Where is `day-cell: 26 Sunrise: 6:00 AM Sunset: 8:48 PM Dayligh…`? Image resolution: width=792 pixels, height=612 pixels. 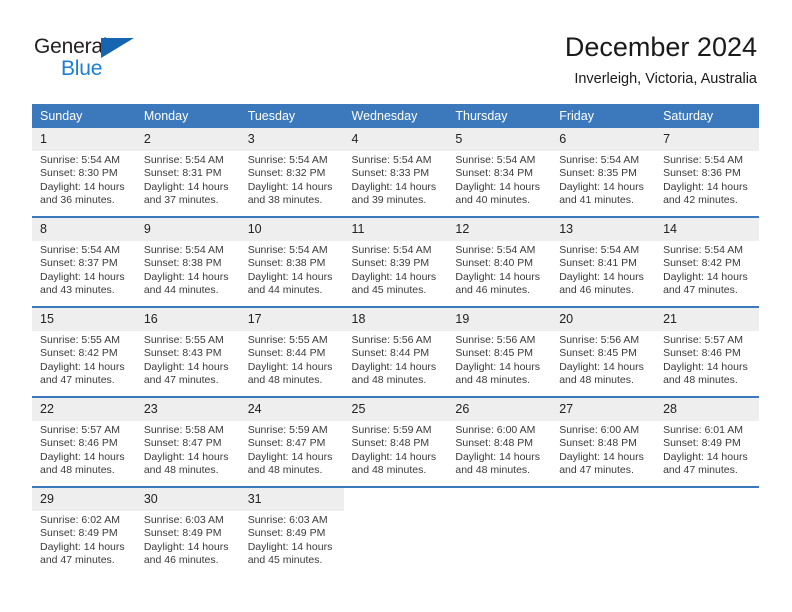
day-cell: 26 Sunrise: 6:00 AM Sunset: 8:48 PM Dayligh… is located at coordinates (499, 442).